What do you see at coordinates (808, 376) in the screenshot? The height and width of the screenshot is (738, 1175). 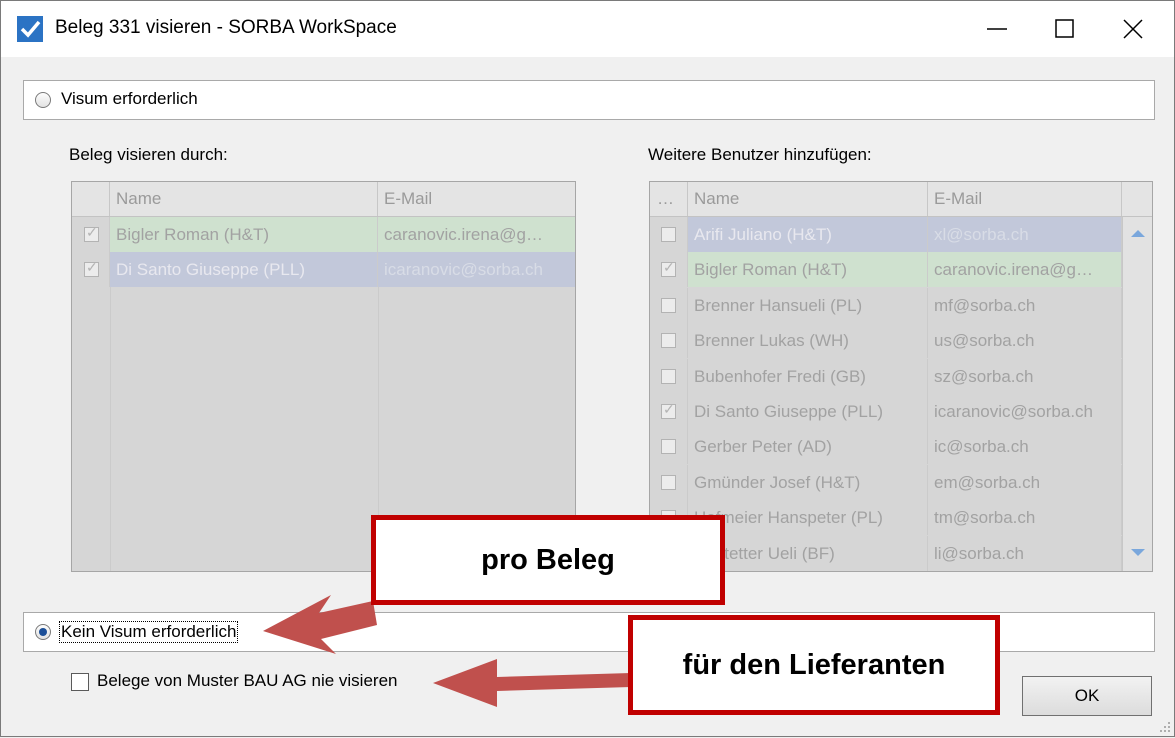 I see `row-name: Bubenhofer Fredi (GB)` at bounding box center [808, 376].